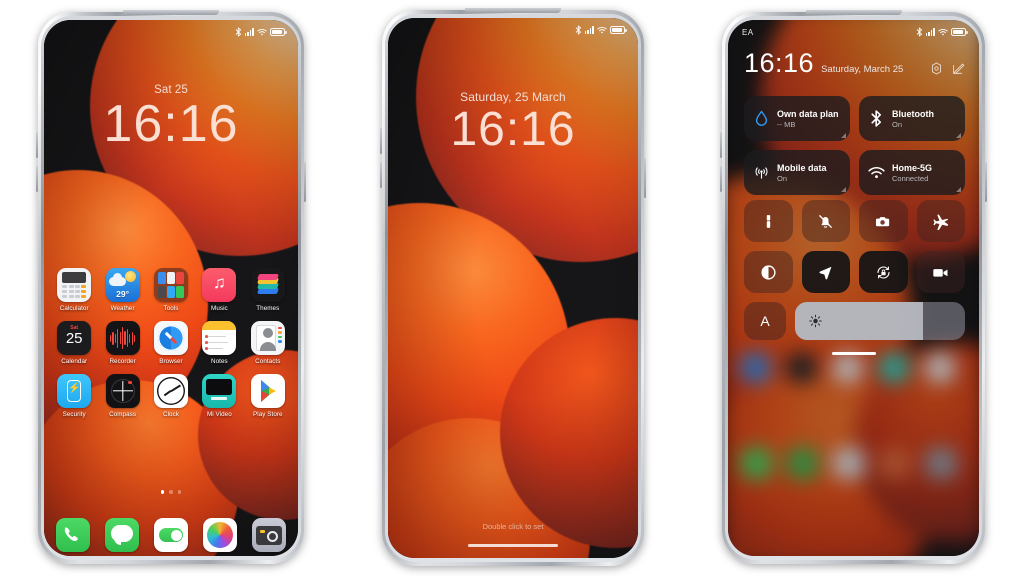 This screenshot has width=1024, height=576. Describe the element at coordinates (940, 272) in the screenshot. I see `screen-record-toggle` at that location.